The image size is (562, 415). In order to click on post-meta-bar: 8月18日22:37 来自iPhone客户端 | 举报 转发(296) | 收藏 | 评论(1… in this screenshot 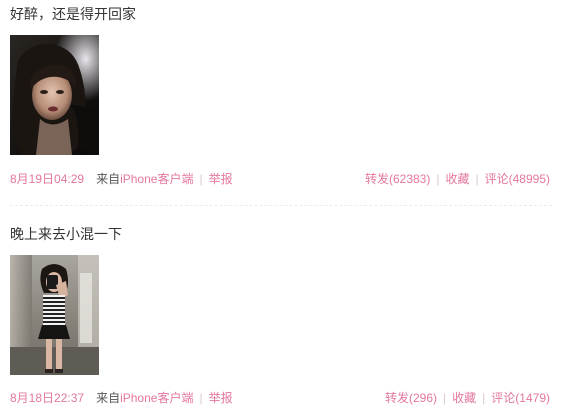, I will do `click(276, 398)`.